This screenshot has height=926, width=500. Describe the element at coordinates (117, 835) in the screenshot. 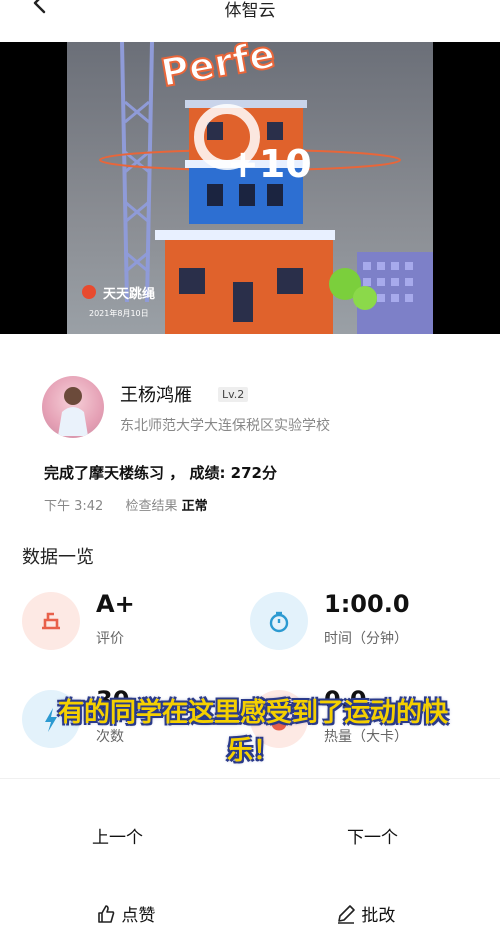

I see `prev-button: 上一个` at that location.